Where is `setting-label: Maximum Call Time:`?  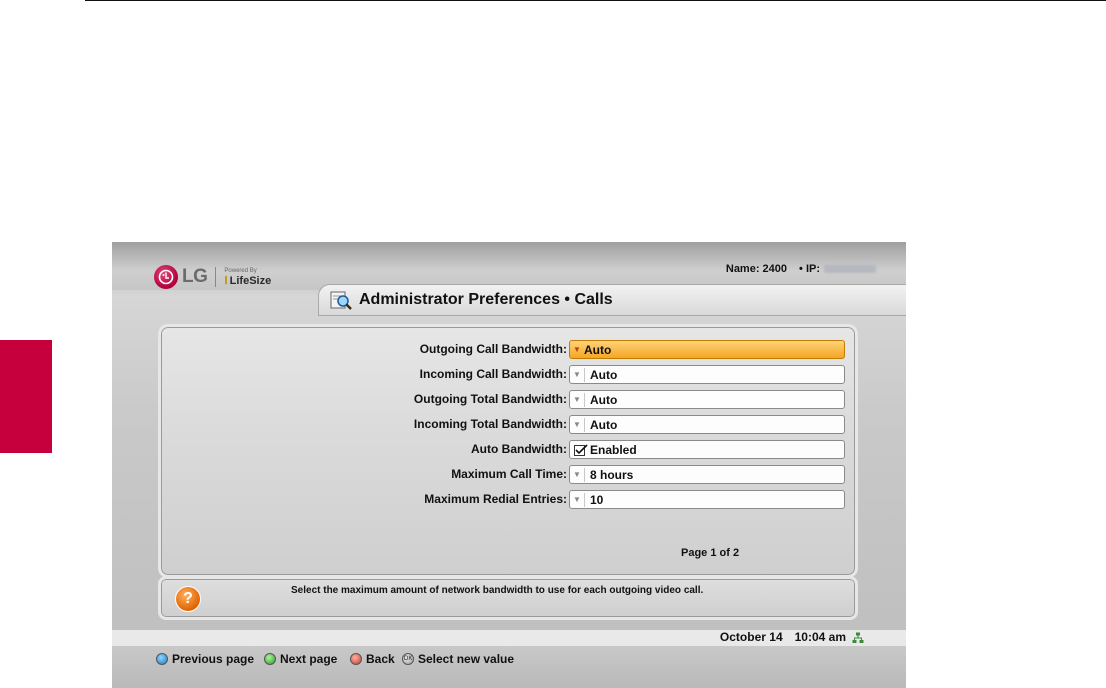
setting-label: Maximum Call Time: is located at coordinates (509, 474).